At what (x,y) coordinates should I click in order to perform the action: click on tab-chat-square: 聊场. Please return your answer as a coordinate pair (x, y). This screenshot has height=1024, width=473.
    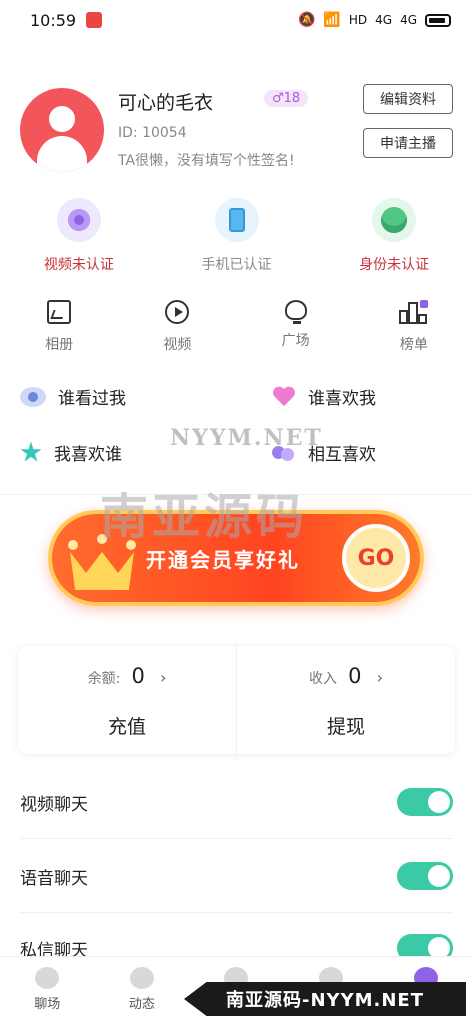
    Looking at the image, I should click on (47, 990).